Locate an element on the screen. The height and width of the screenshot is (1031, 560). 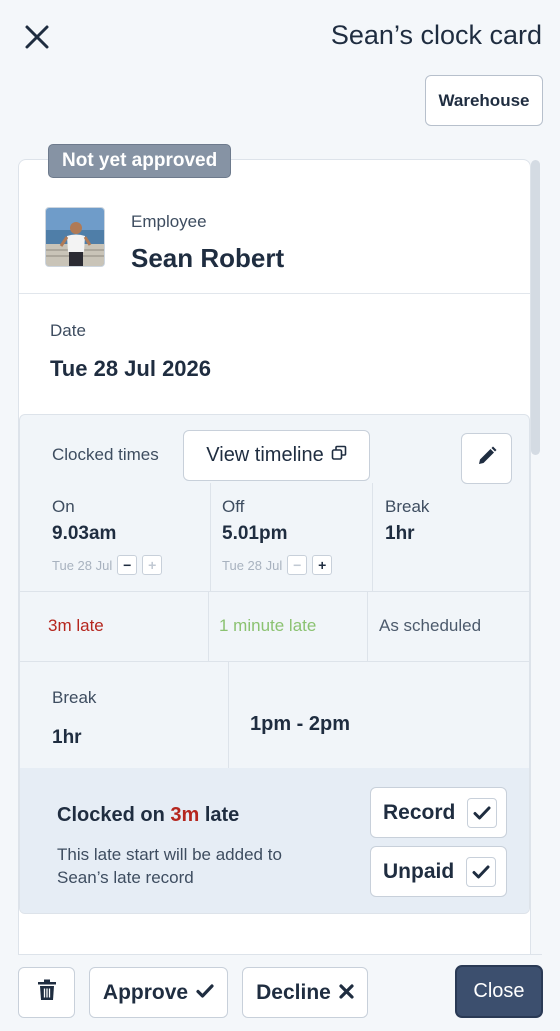
date-value: Tue 28 Jul 2026 is located at coordinates (131, 368).